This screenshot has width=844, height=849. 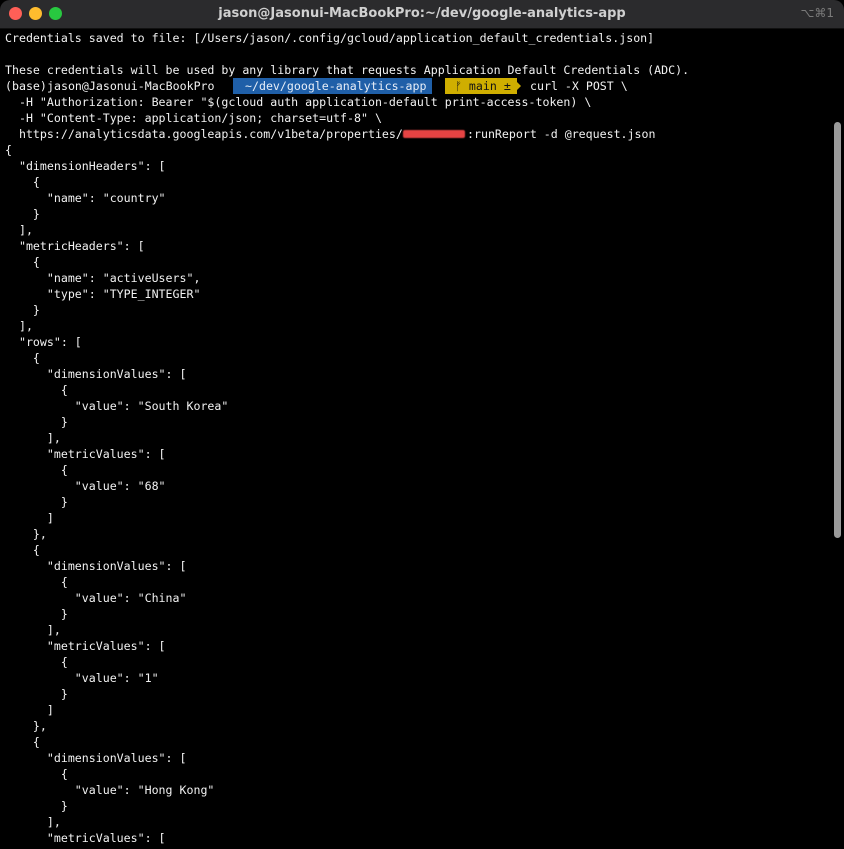 I want to click on json-line: "name": "country", so click(x=85, y=198).